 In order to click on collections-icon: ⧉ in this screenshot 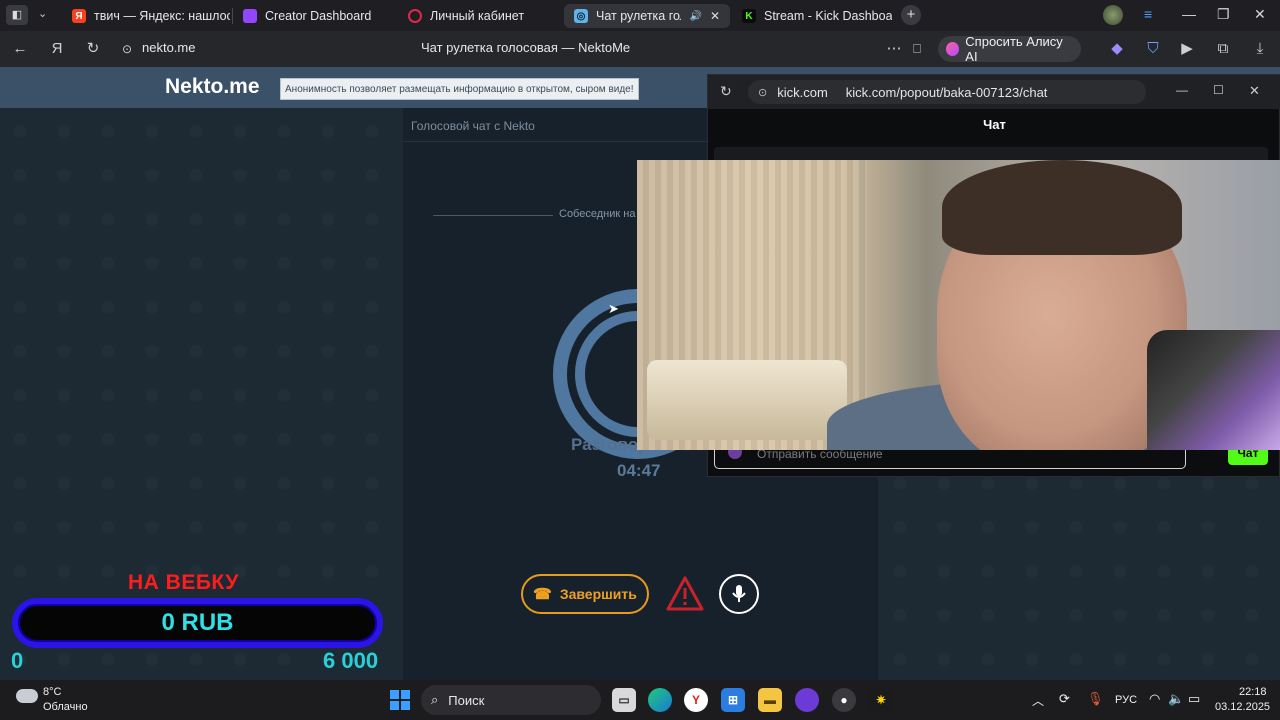, I will do `click(1223, 49)`.